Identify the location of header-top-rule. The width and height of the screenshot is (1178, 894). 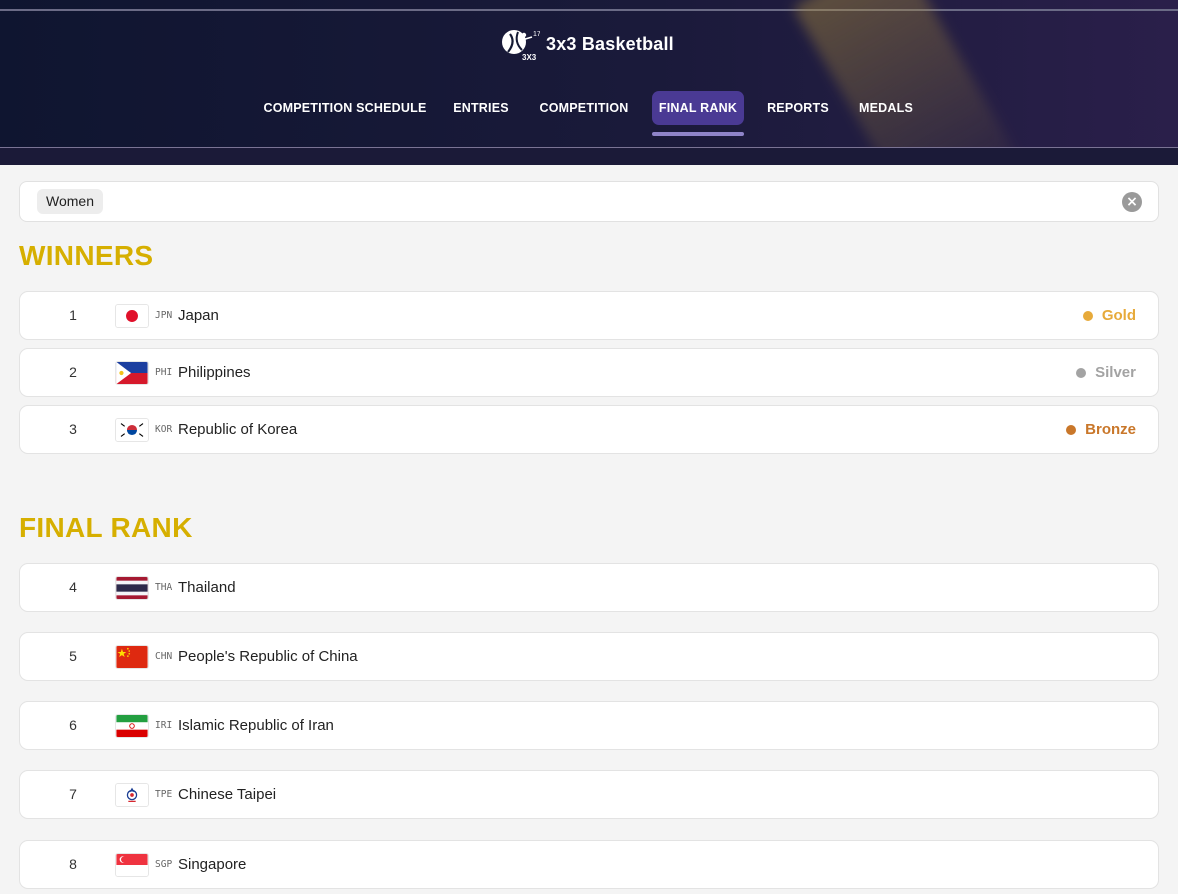
(589, 10).